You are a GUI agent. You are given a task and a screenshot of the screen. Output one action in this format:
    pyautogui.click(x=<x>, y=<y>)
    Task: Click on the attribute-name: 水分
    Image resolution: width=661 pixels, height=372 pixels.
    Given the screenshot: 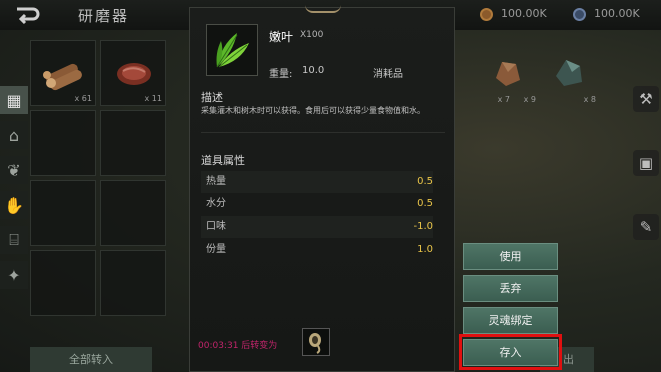 What is the action you would take?
    pyautogui.click(x=216, y=203)
    